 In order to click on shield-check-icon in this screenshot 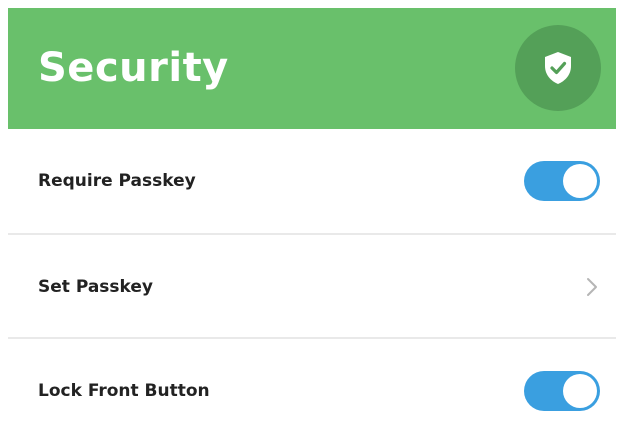, I will do `click(558, 68)`.